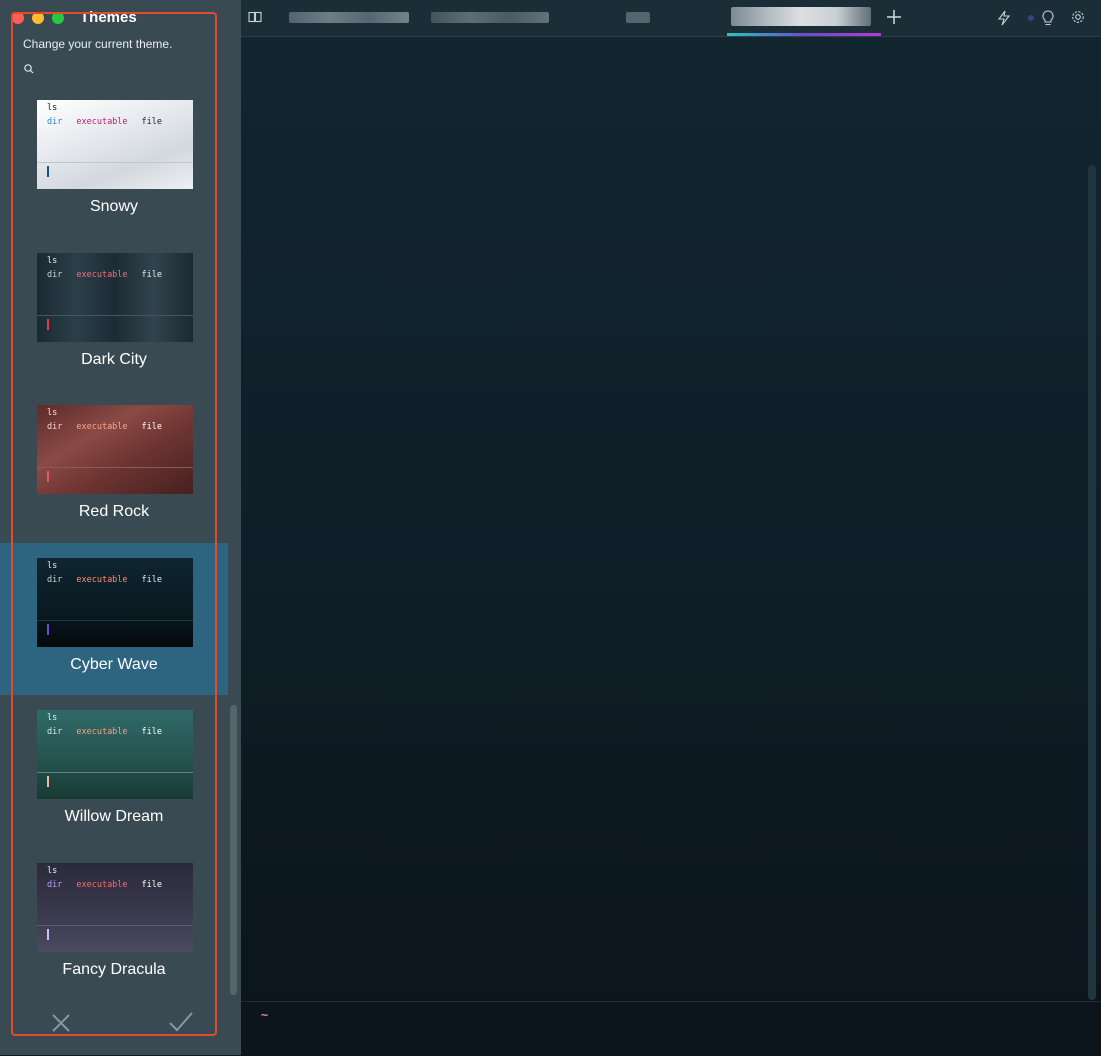 This screenshot has width=1101, height=1056. Describe the element at coordinates (671, 1028) in the screenshot. I see `command-input-area: ~` at that location.